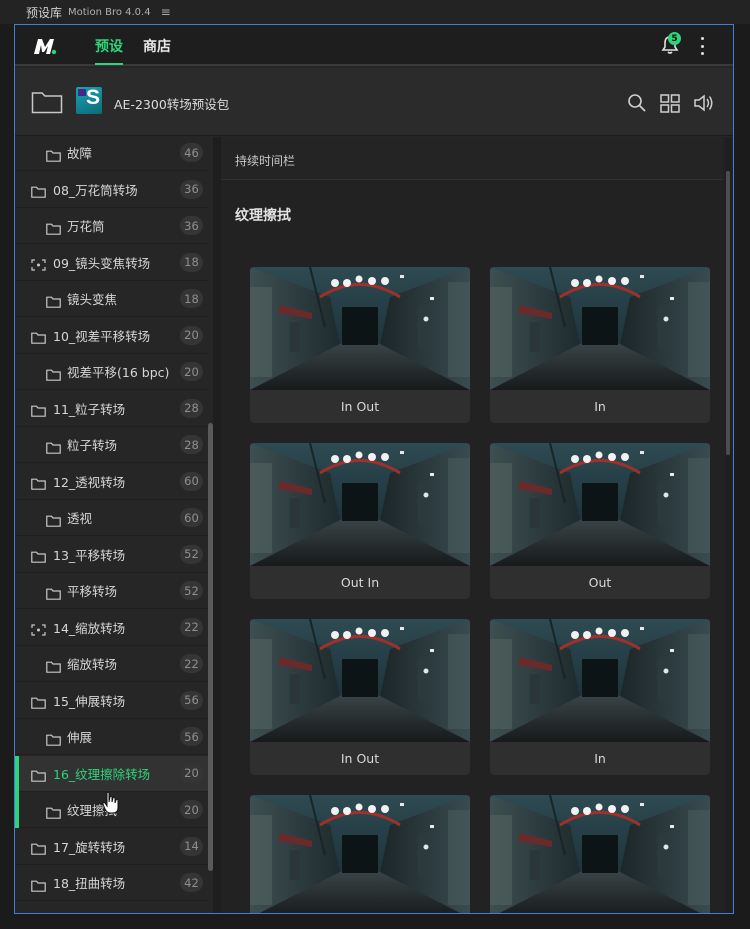 This screenshot has height=929, width=750. Describe the element at coordinates (89, 555) in the screenshot. I see `sidebar-item-label: 13_平移转场` at that location.